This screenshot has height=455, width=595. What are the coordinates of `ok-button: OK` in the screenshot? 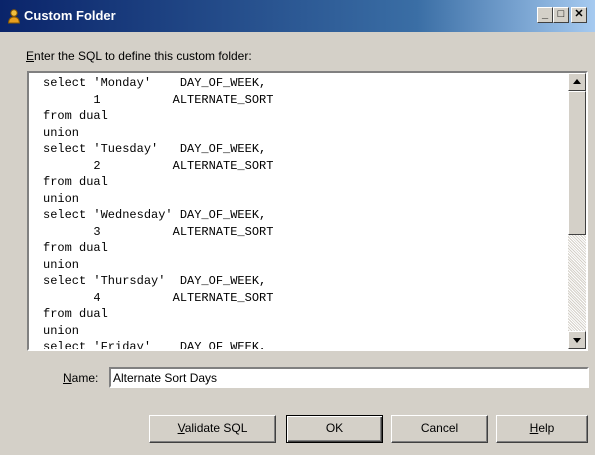 It's located at (334, 429).